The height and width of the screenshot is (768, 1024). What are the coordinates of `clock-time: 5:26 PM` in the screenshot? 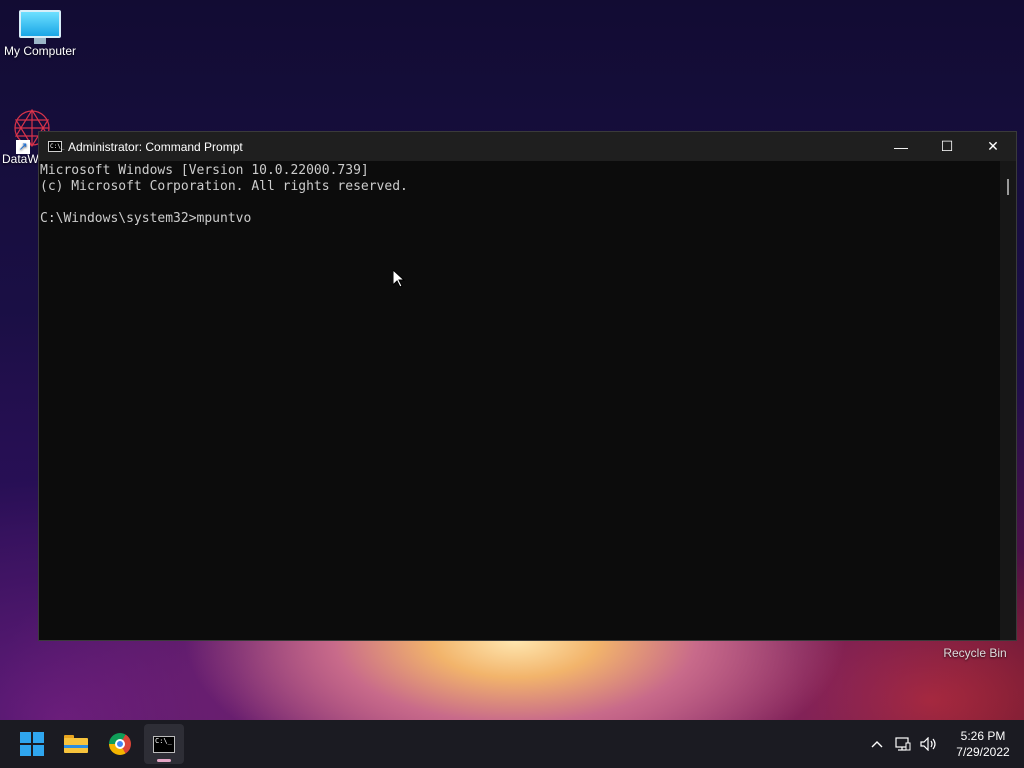 It's located at (983, 736).